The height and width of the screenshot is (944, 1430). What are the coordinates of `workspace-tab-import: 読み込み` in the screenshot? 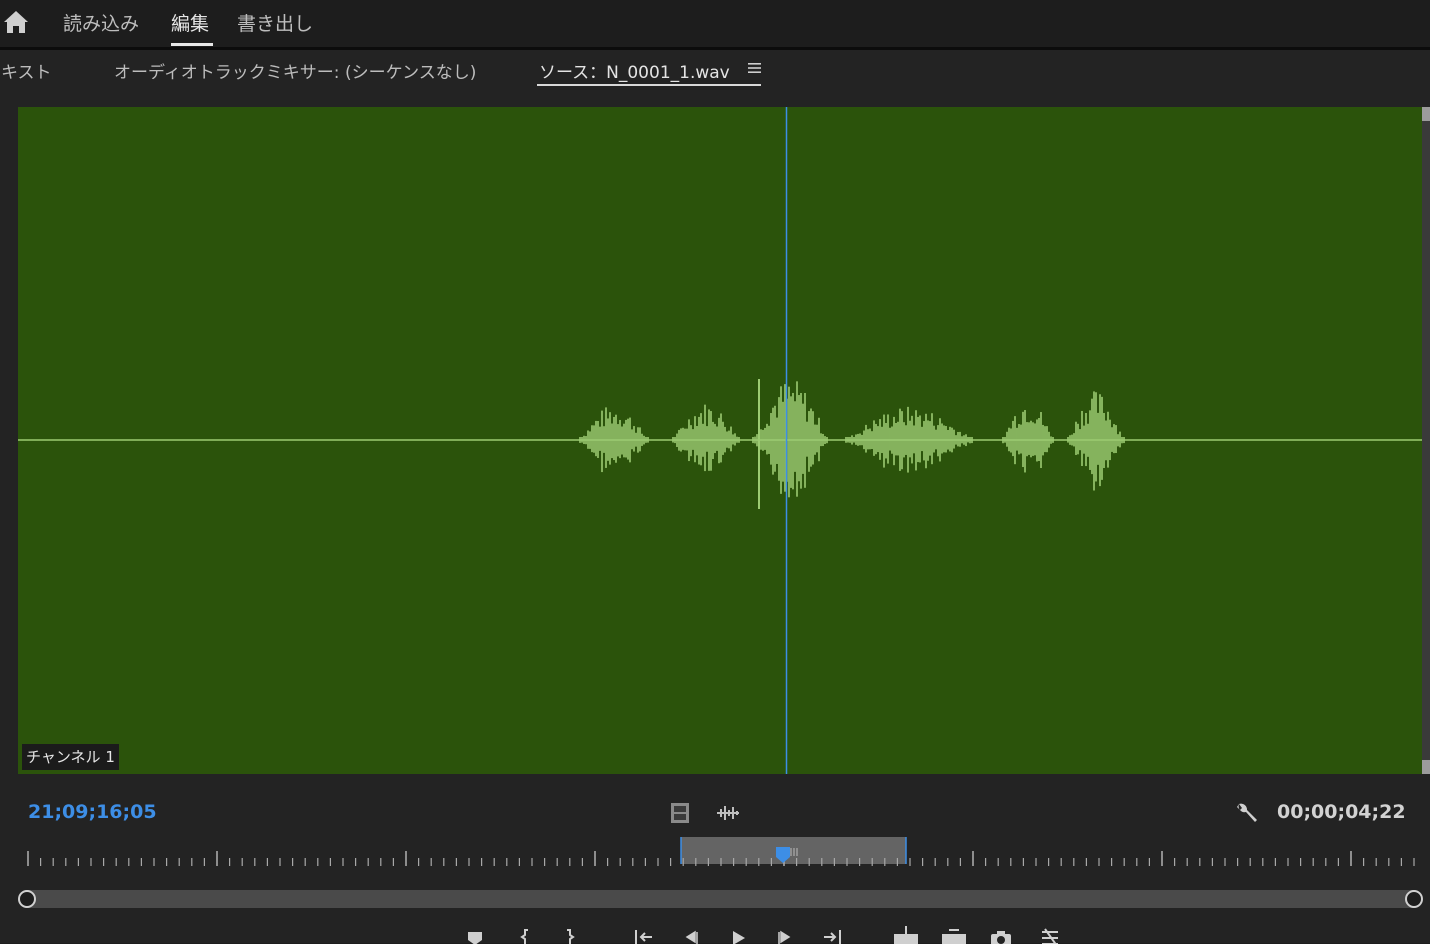 It's located at (101, 22).